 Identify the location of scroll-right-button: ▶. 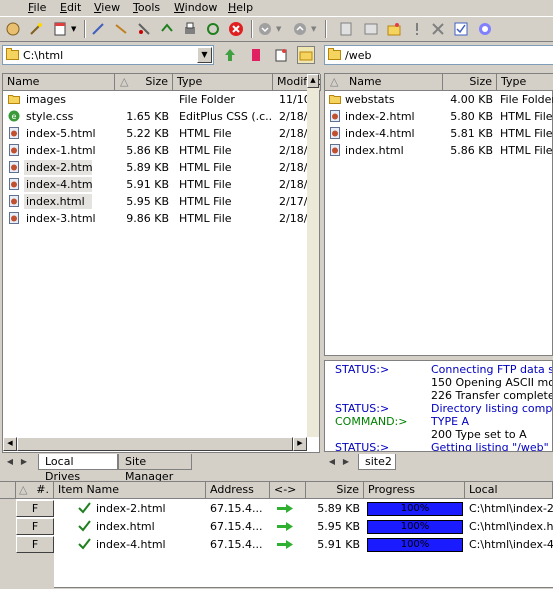
(300, 444).